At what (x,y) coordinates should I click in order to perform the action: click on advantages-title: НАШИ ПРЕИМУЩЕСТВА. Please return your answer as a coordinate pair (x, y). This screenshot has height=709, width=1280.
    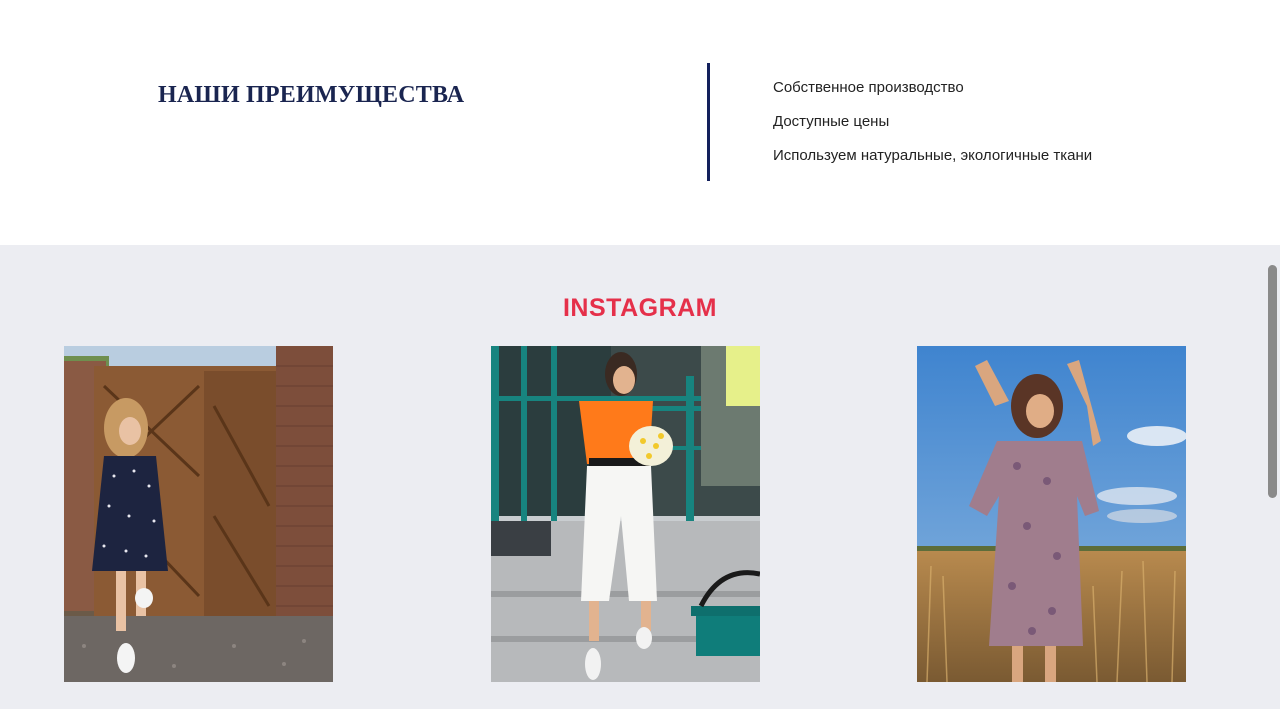
    Looking at the image, I should click on (311, 95).